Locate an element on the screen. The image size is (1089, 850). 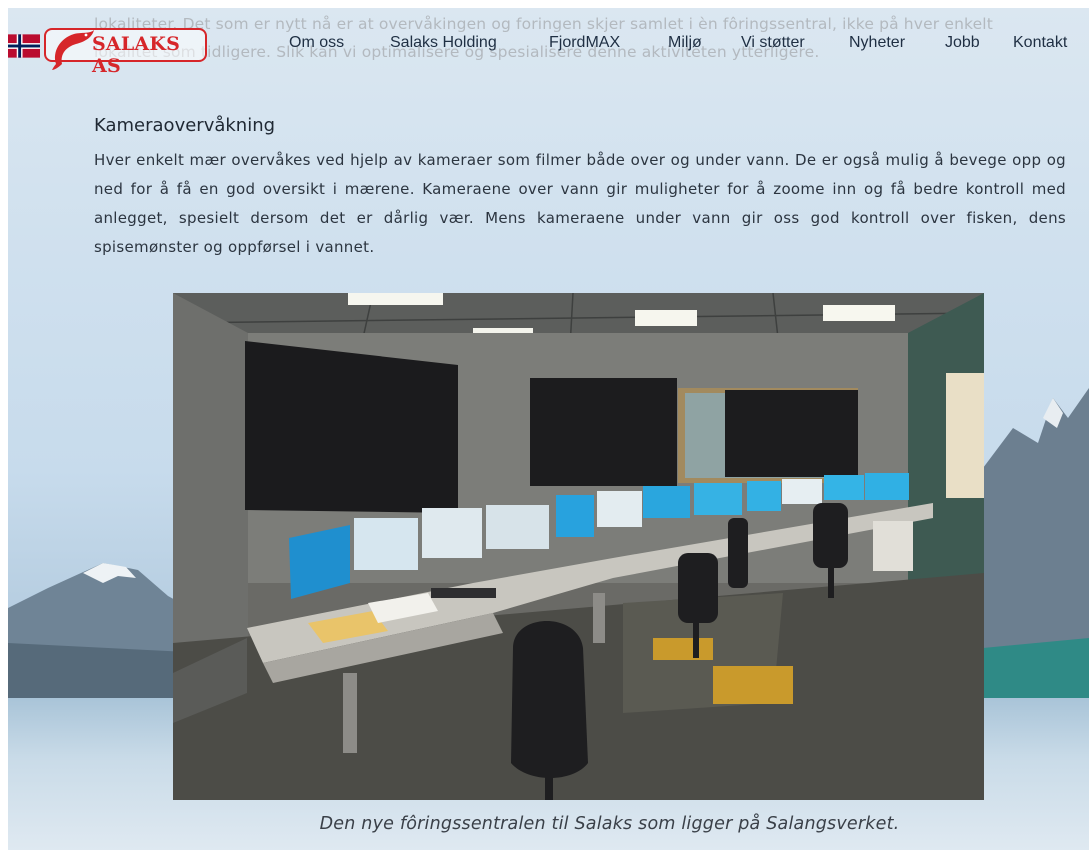
nav-salaks-holding: Salaks Holding is located at coordinates (443, 43).